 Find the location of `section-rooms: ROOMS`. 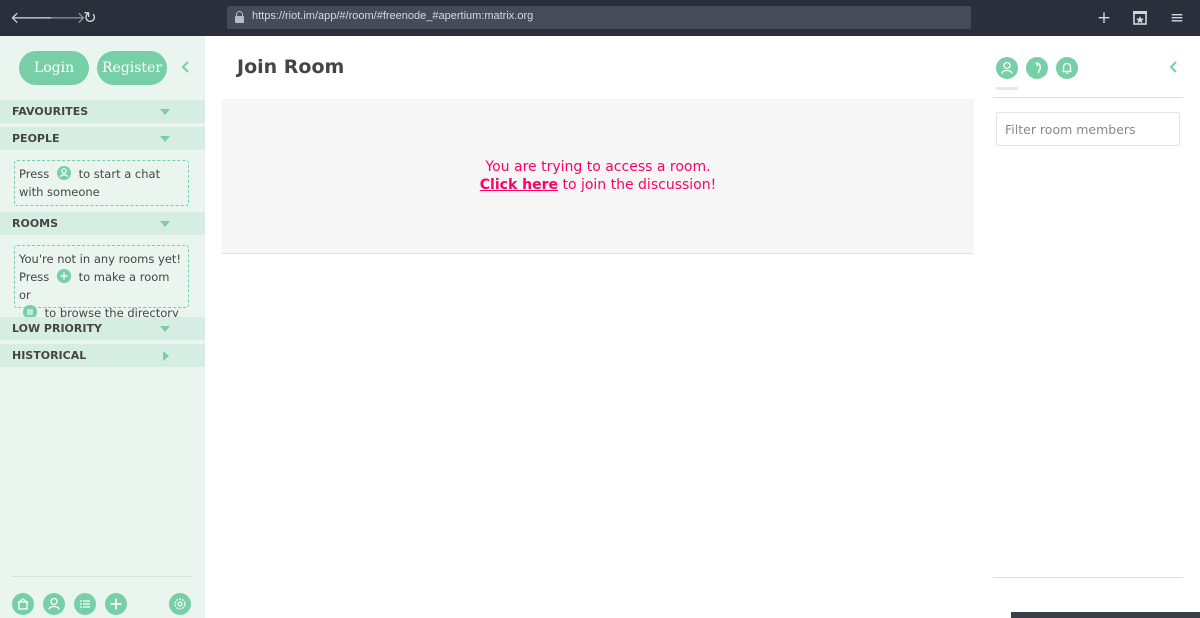

section-rooms: ROOMS is located at coordinates (102, 223).